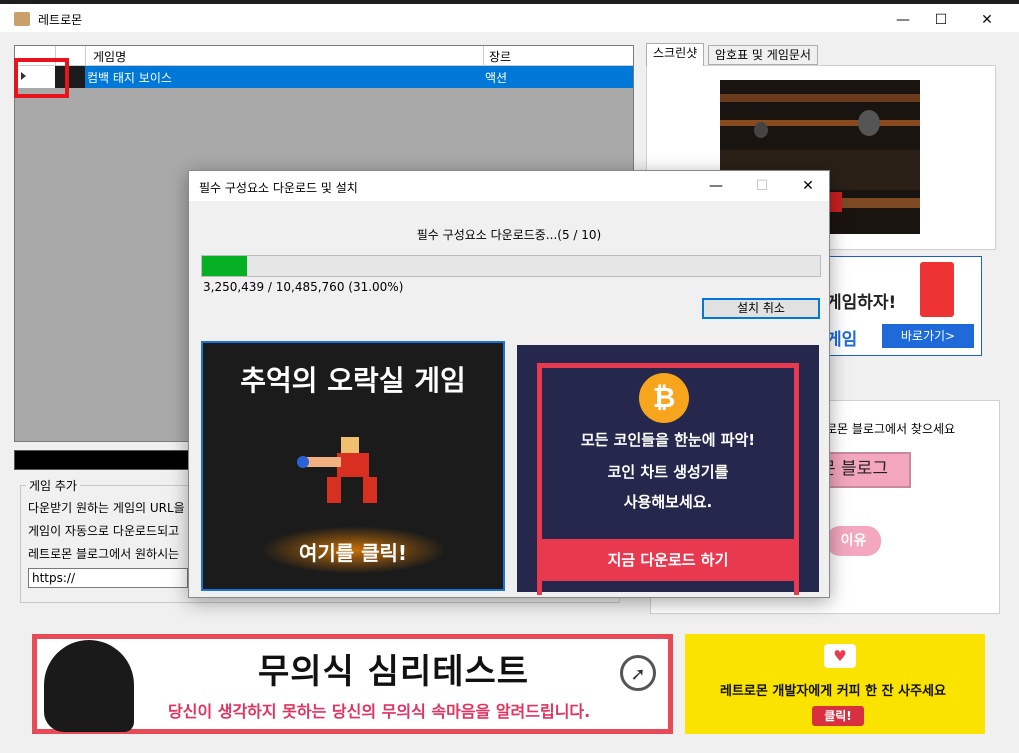  What do you see at coordinates (278, 188) in the screenshot?
I see `dialog-title: 필수 구성요소 다운로드 및 설치` at bounding box center [278, 188].